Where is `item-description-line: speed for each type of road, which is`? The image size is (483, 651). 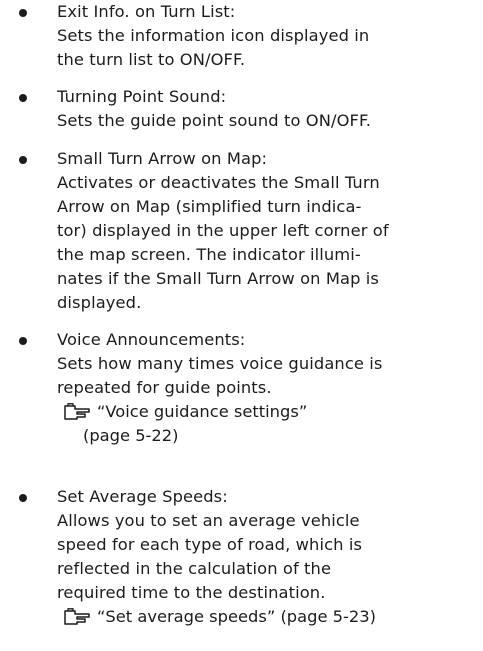
item-description-line: speed for each type of road, which is is located at coordinates (210, 544).